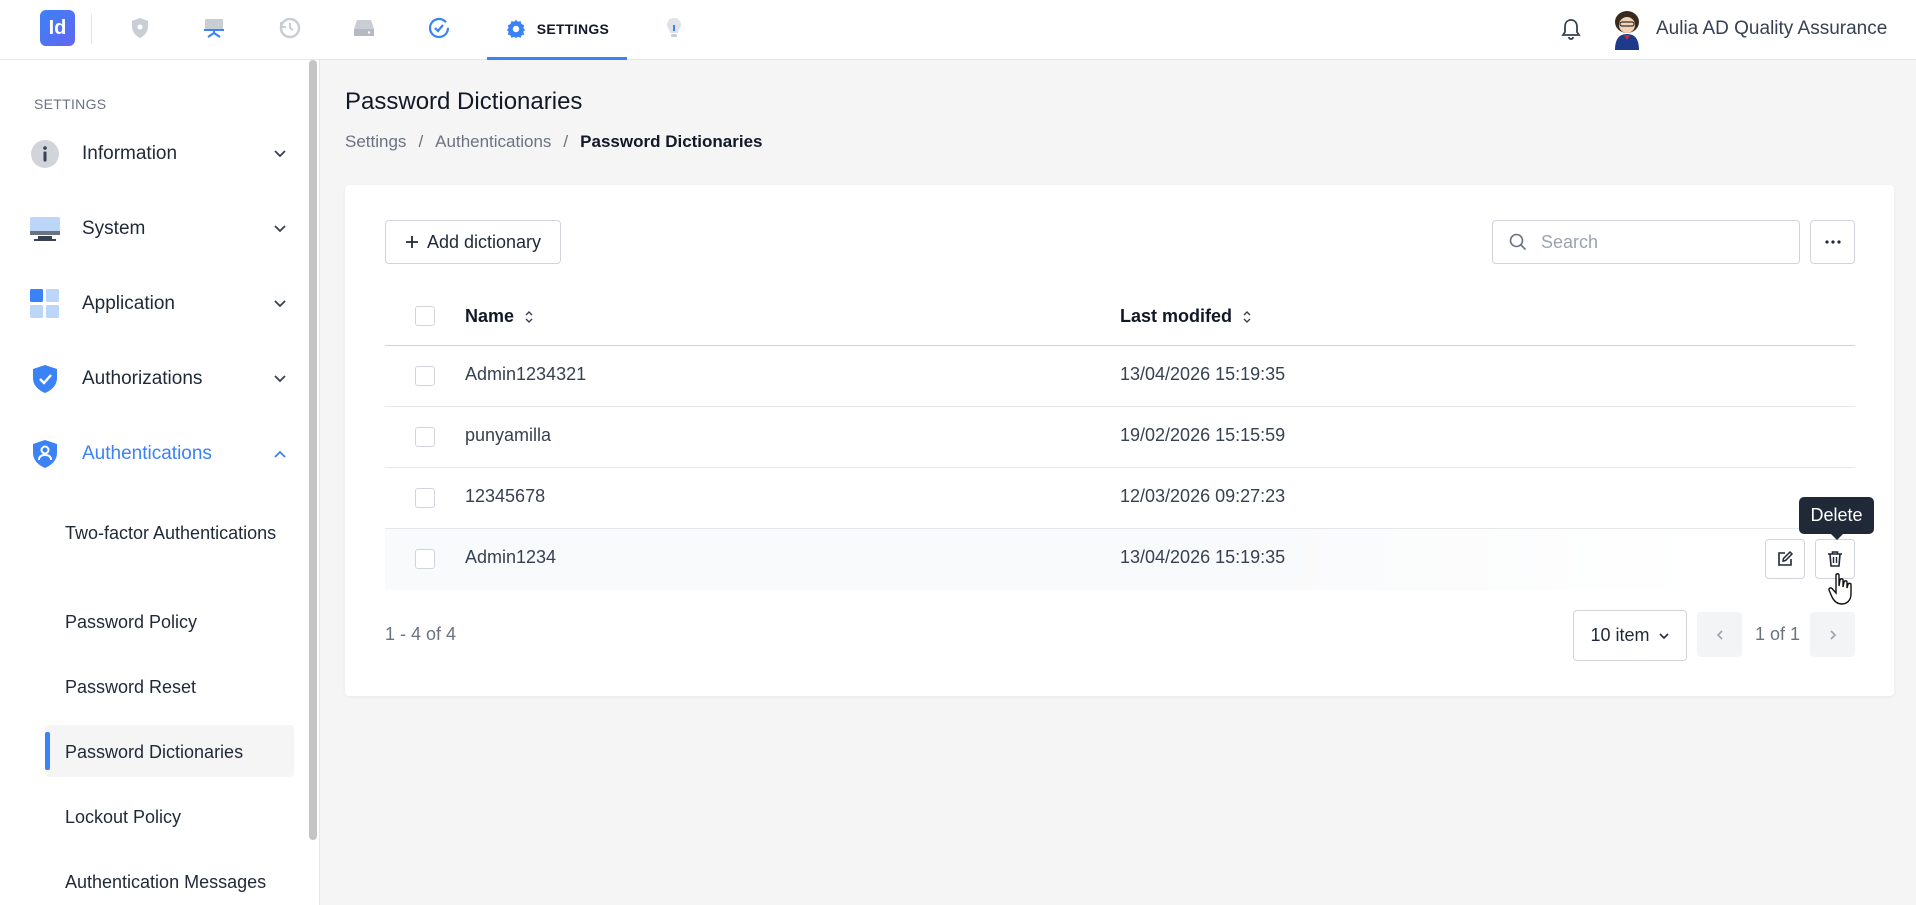 This screenshot has height=905, width=1916. I want to click on shield-user-icon, so click(45, 454).